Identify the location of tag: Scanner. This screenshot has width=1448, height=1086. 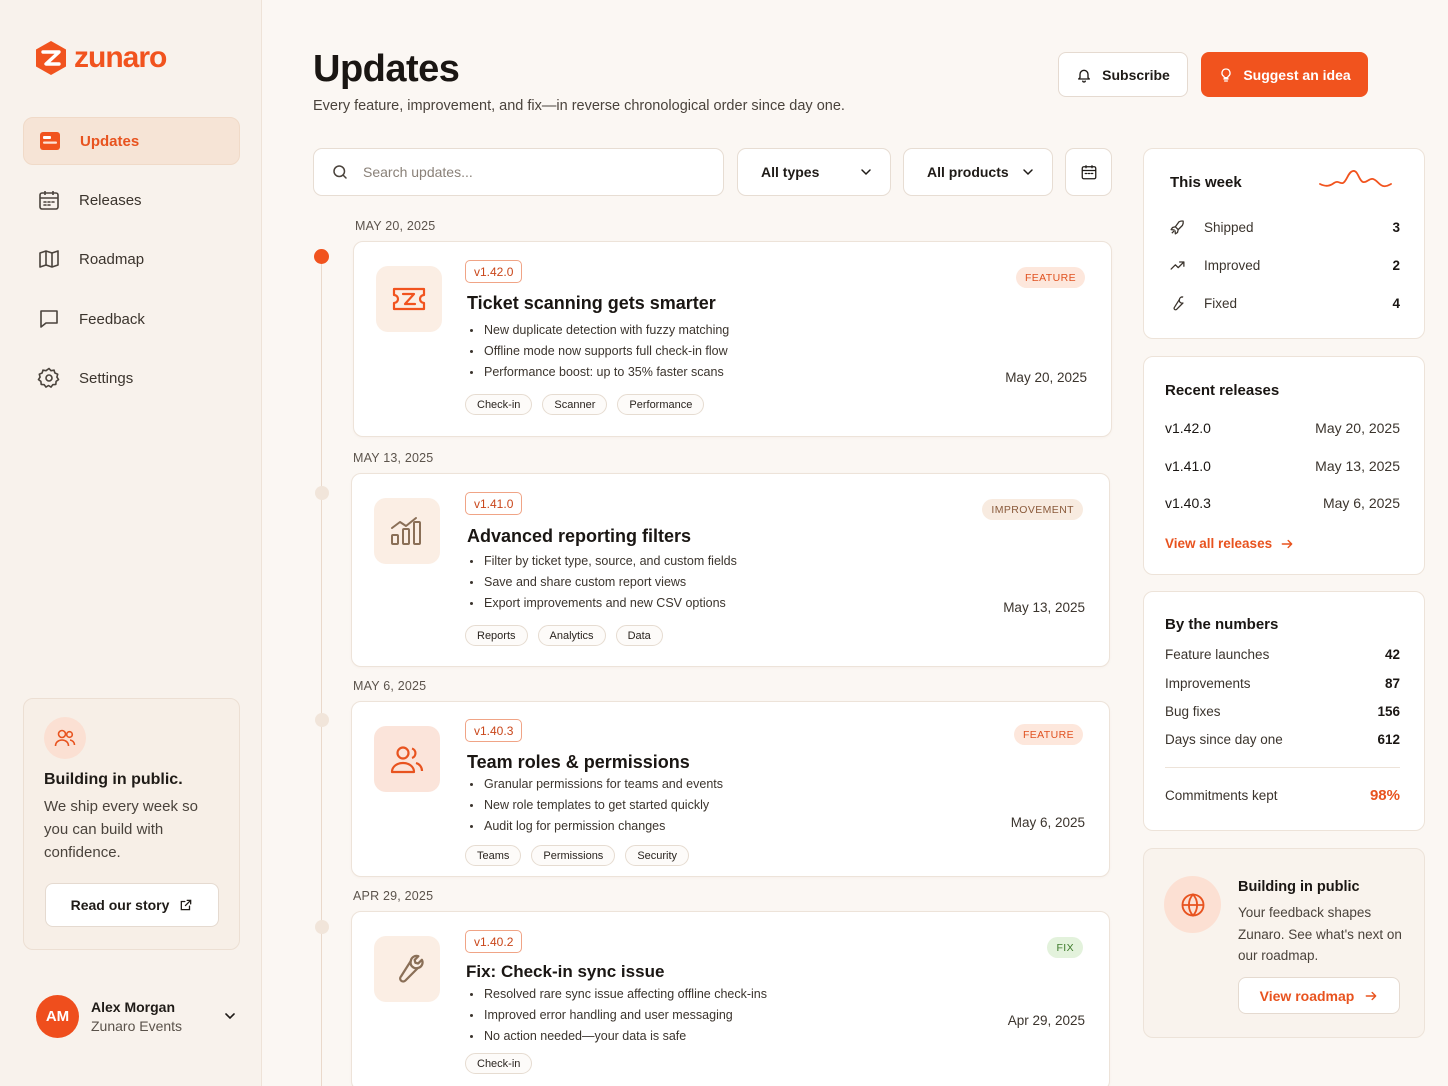
(575, 404).